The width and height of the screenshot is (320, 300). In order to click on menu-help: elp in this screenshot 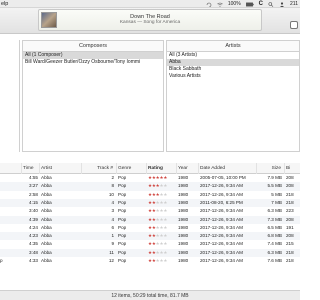, I will do `click(4, 4)`.